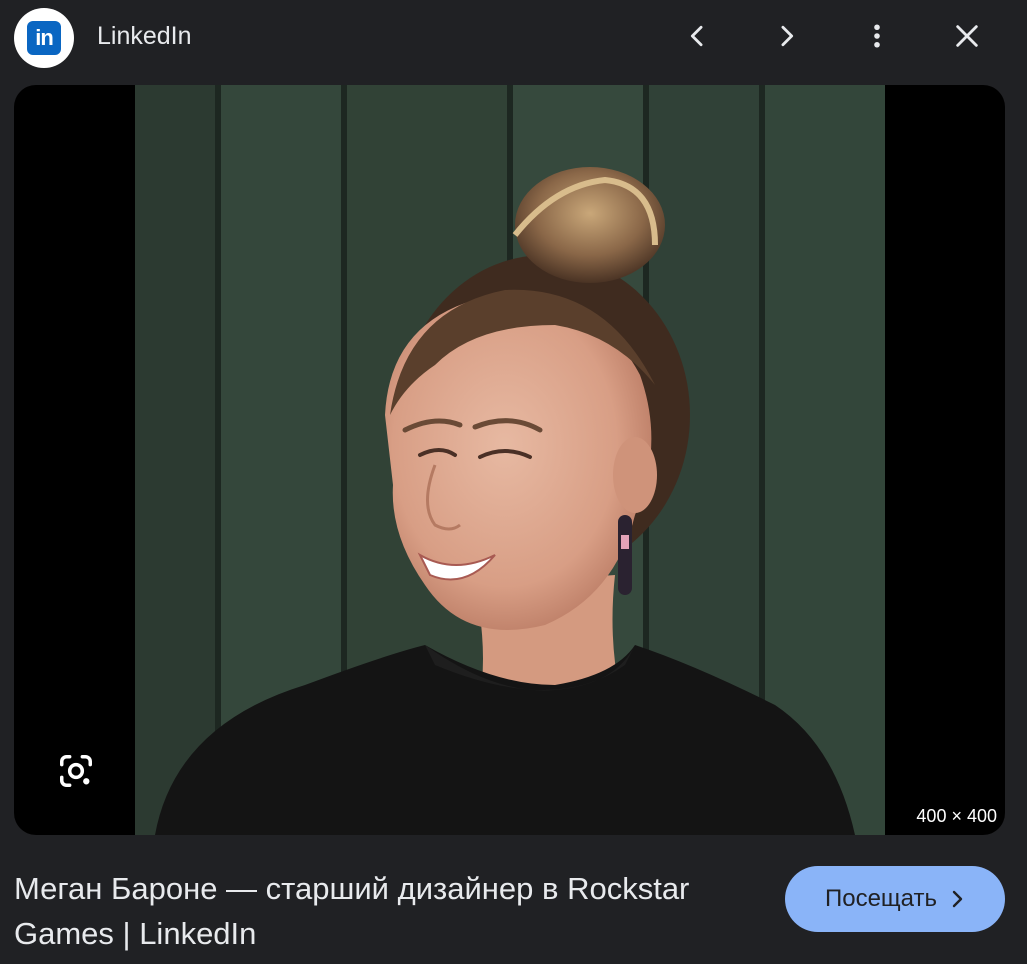 The height and width of the screenshot is (964, 1027). I want to click on linkedin-logo: in, so click(44, 38).